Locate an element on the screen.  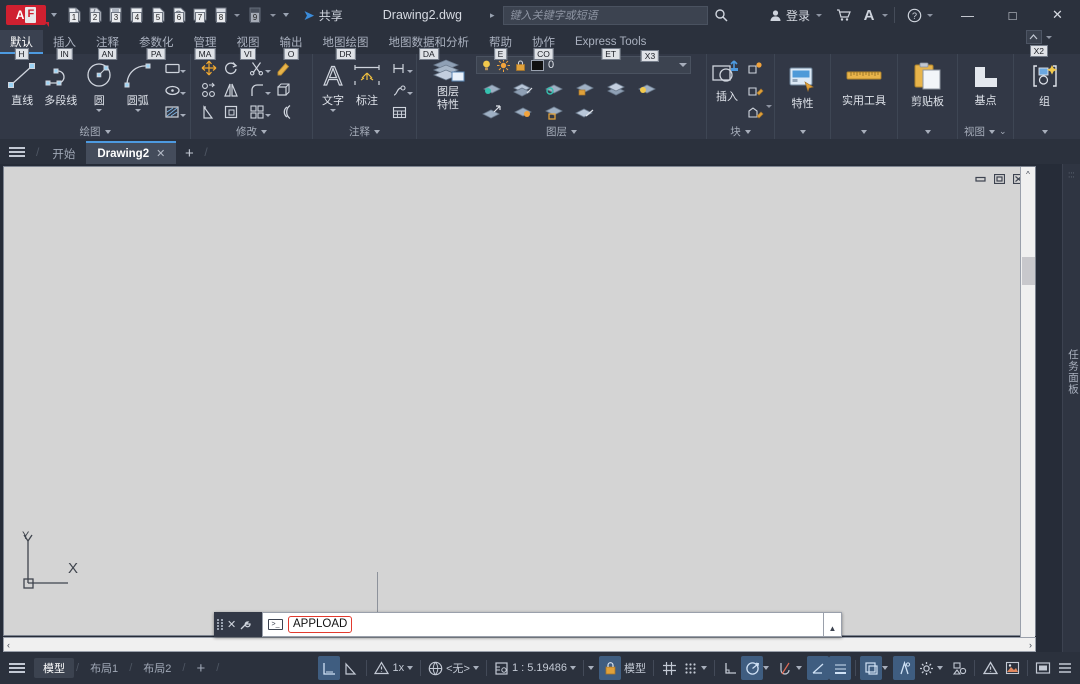
ribbon-tab-parametric: 参数化 PA is located at coordinates (156, 45).